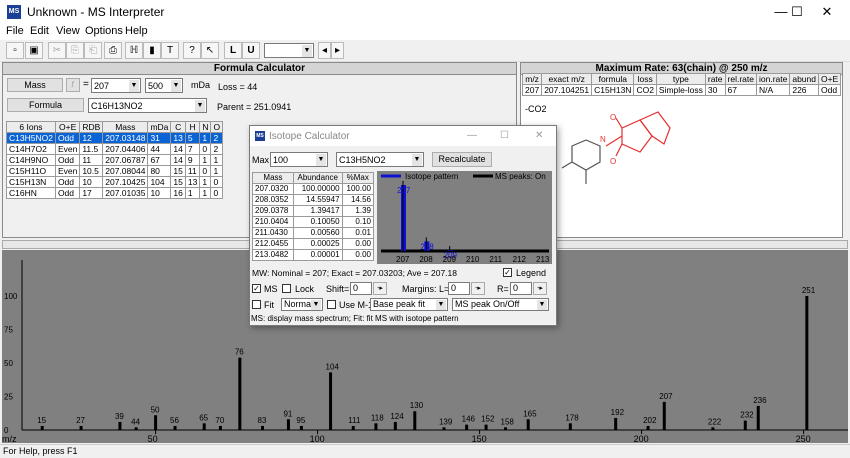  What do you see at coordinates (113, 50) in the screenshot?
I see `print-icon: ⎙` at bounding box center [113, 50].